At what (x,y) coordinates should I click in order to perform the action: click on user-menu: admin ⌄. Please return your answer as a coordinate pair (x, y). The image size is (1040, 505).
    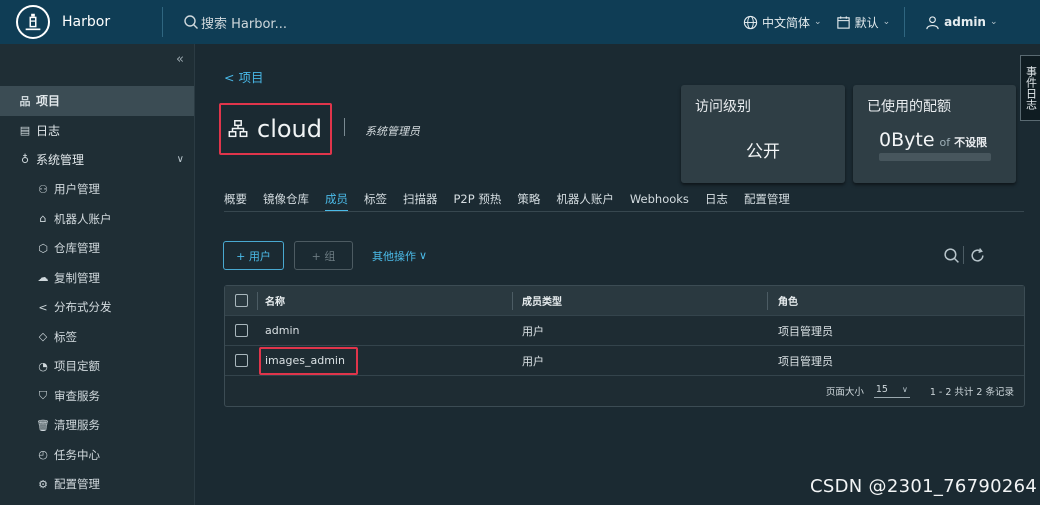
    Looking at the image, I should click on (961, 22).